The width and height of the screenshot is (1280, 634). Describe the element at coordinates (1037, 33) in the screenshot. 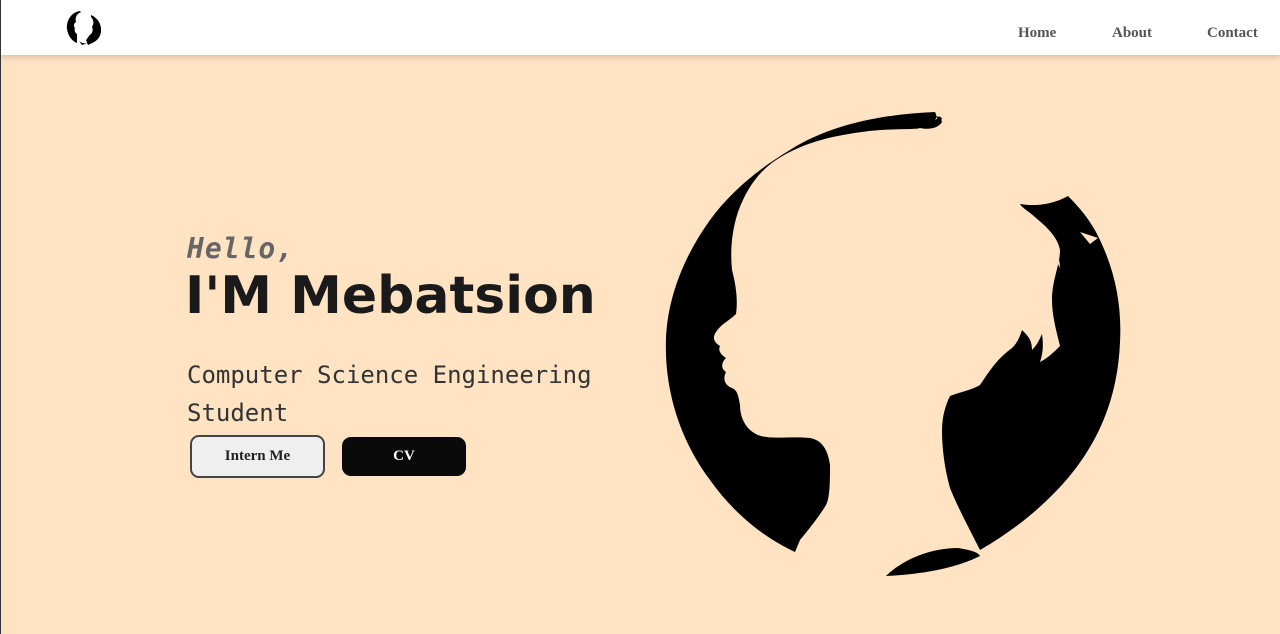

I see `nav-home-link: Home` at that location.